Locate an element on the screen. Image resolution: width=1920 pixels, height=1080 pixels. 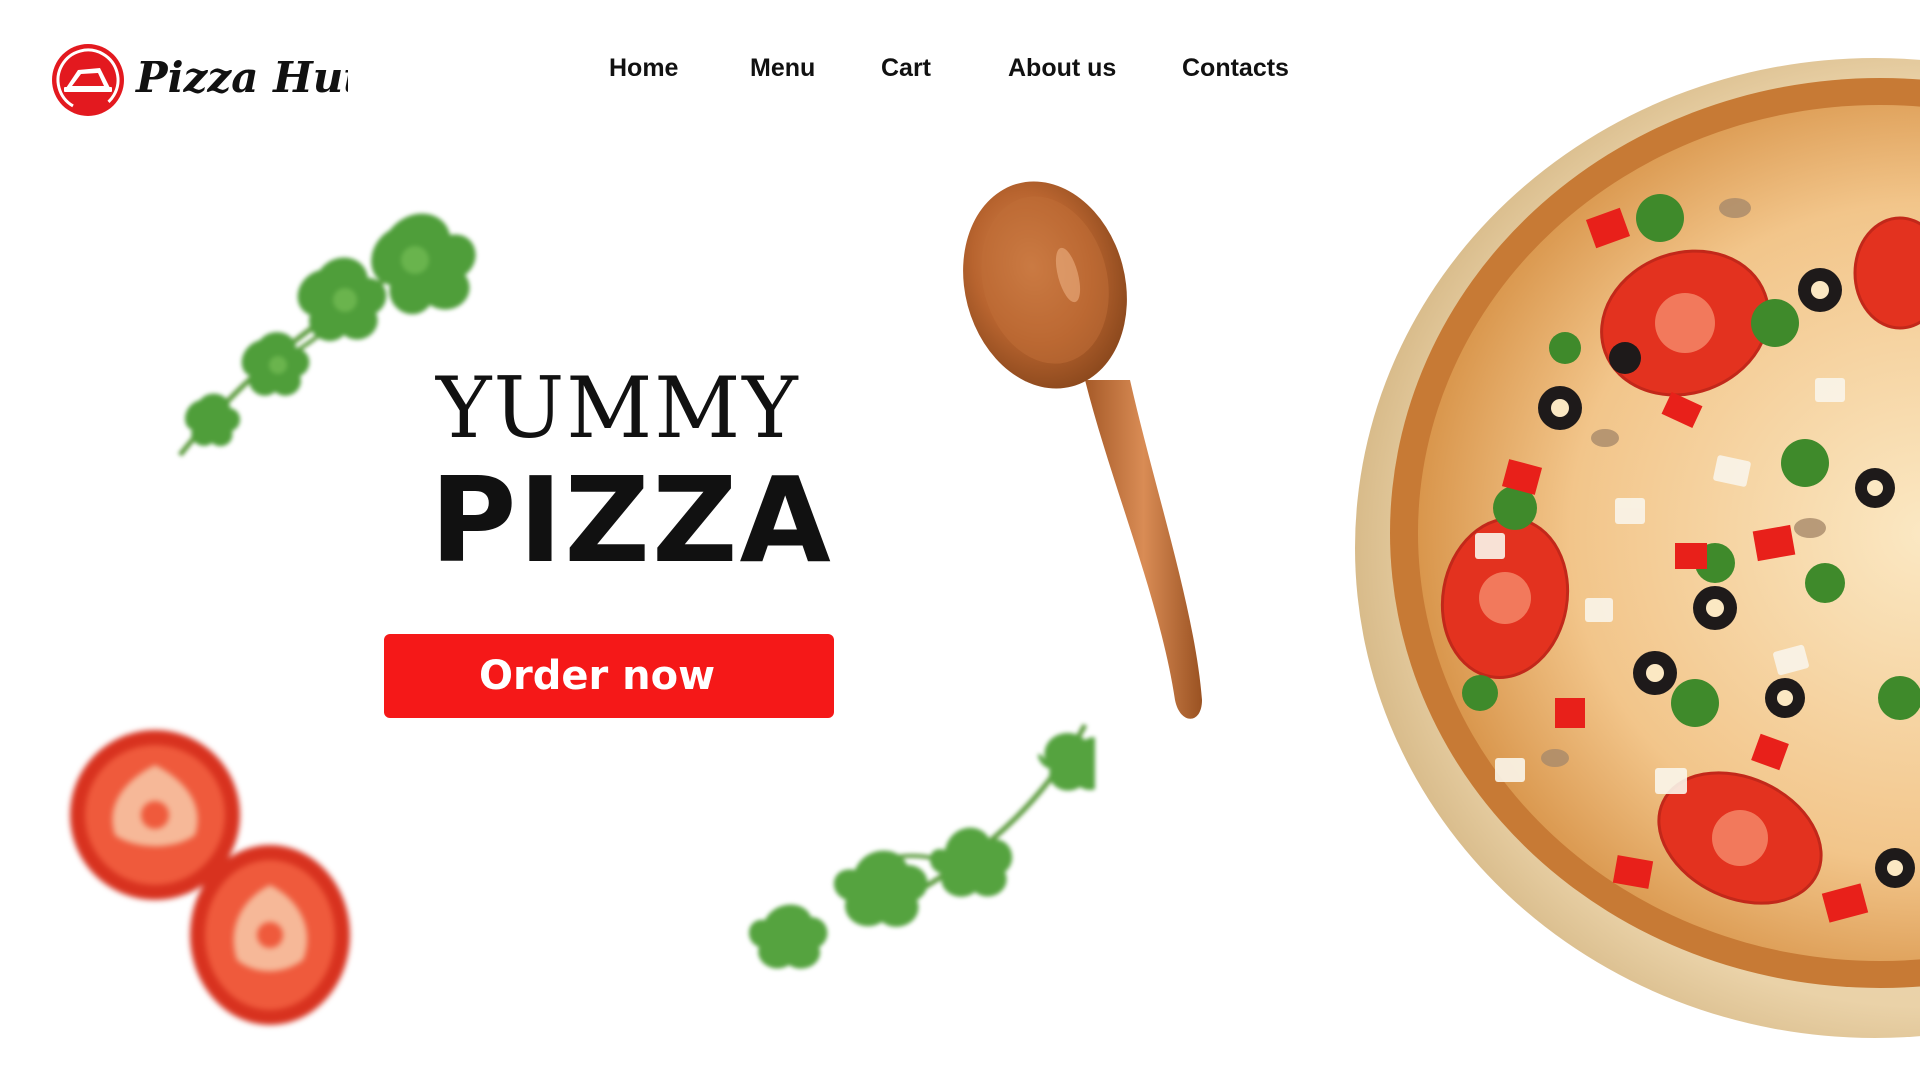
tomato-slice-icon is located at coordinates (210, 877).